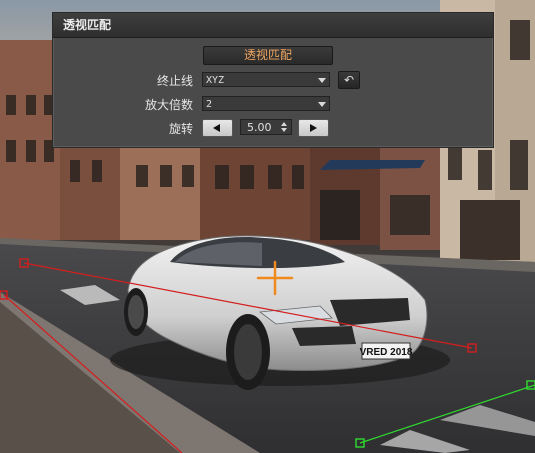 This screenshot has height=453, width=535. Describe the element at coordinates (174, 81) in the screenshot. I see `vanishing-line-label: 终止线` at that location.